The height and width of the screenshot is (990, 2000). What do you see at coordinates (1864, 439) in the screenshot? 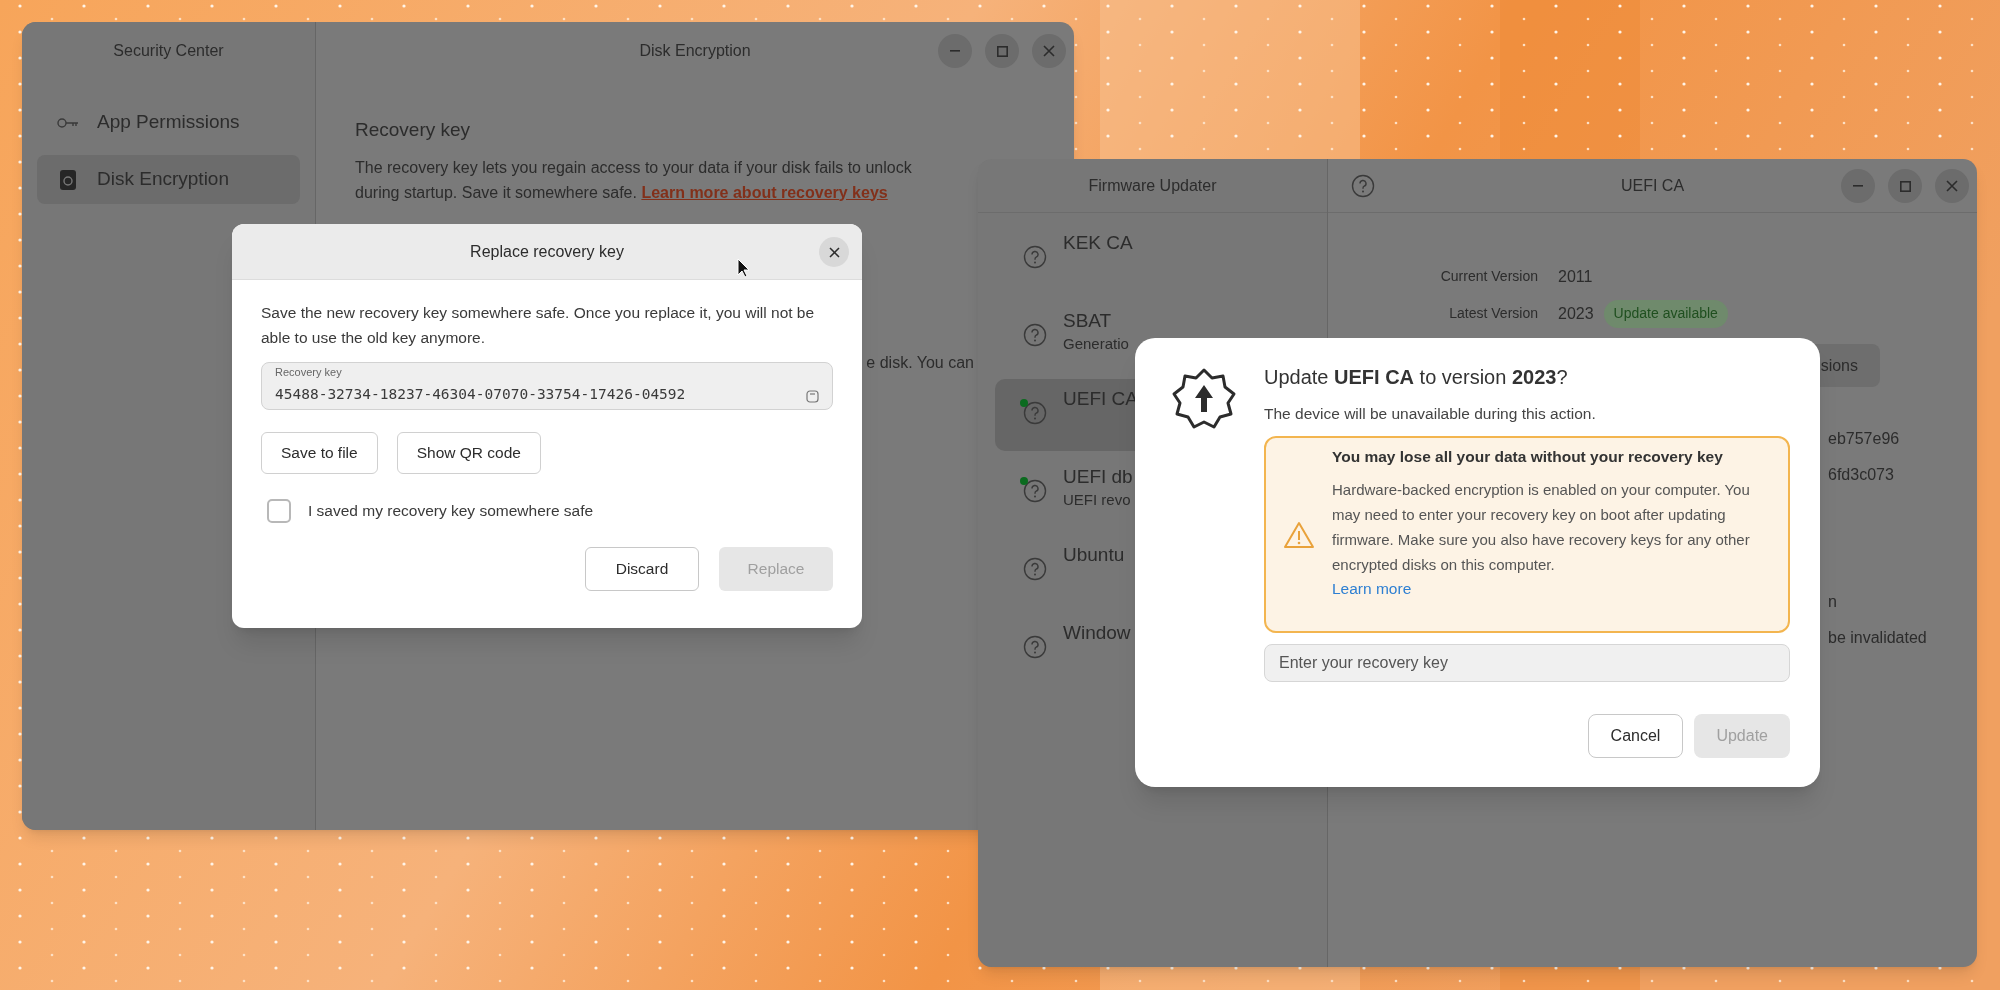
I see `detail-fragment: eb757e96` at bounding box center [1864, 439].